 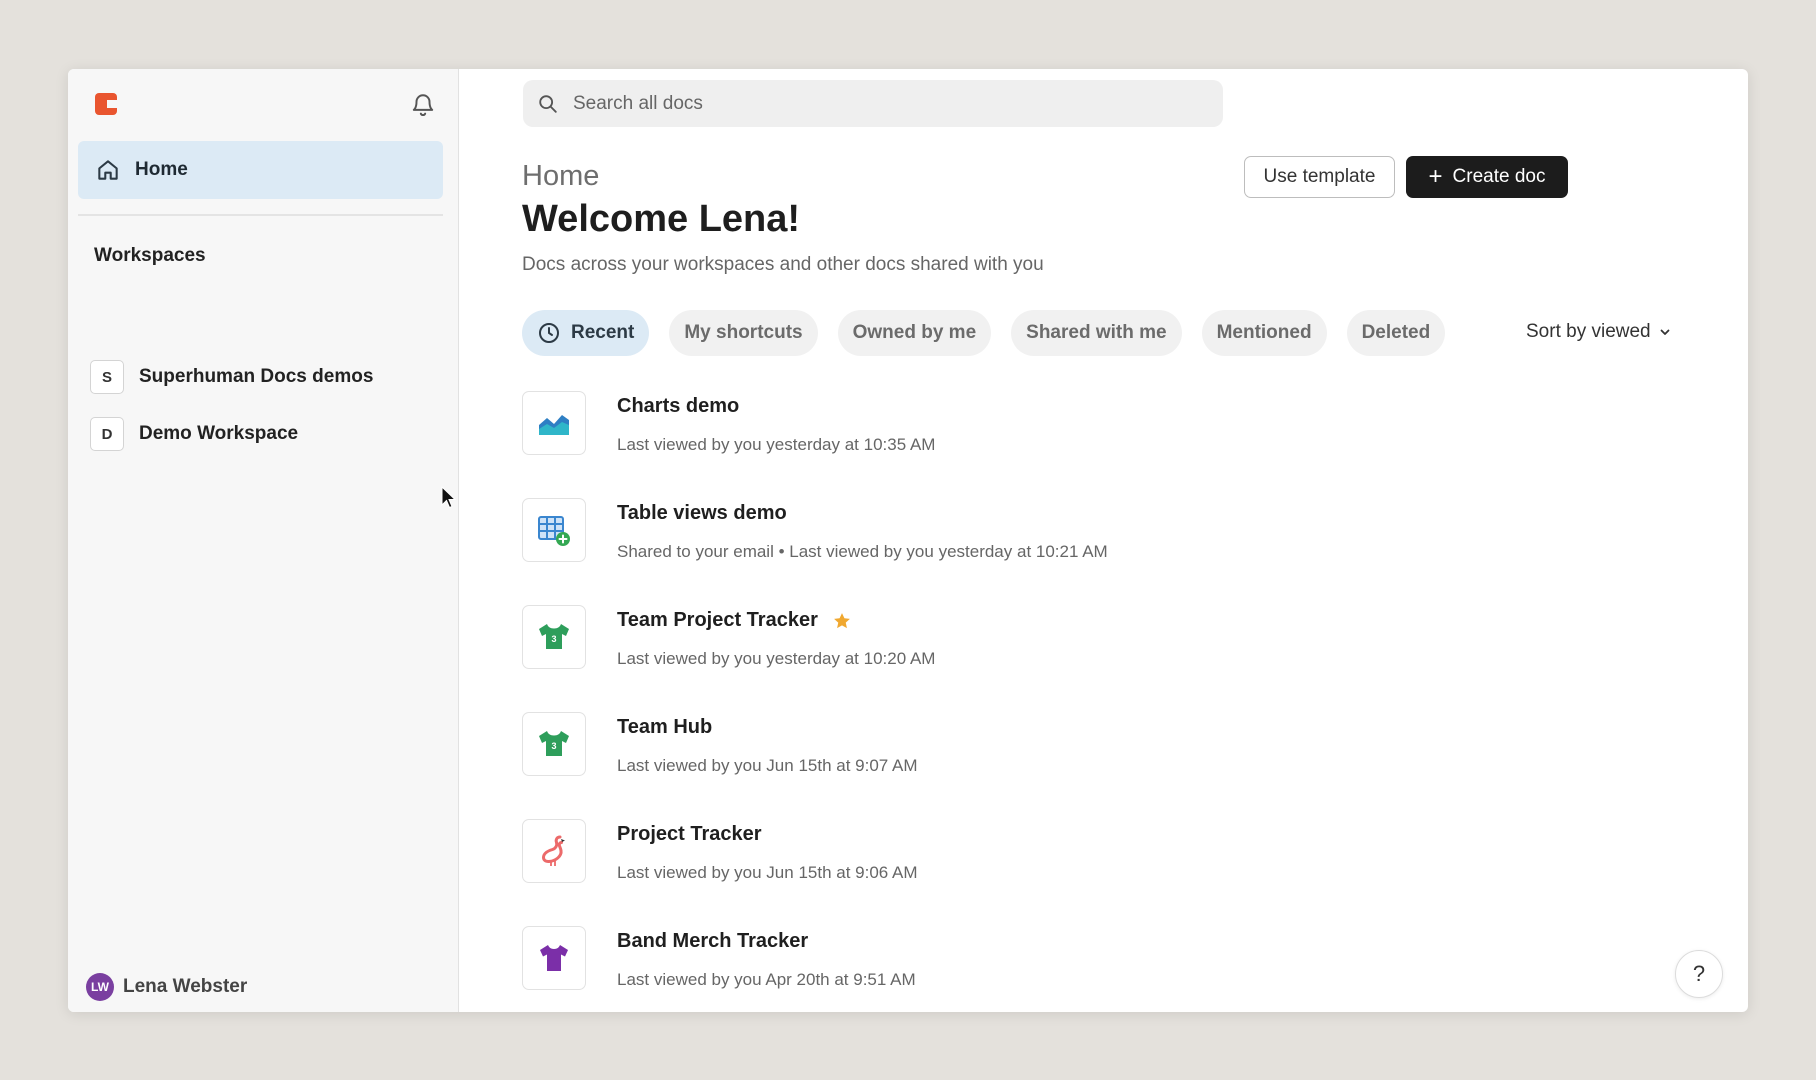 I want to click on sort-label: Sort by viewed, so click(x=1588, y=331).